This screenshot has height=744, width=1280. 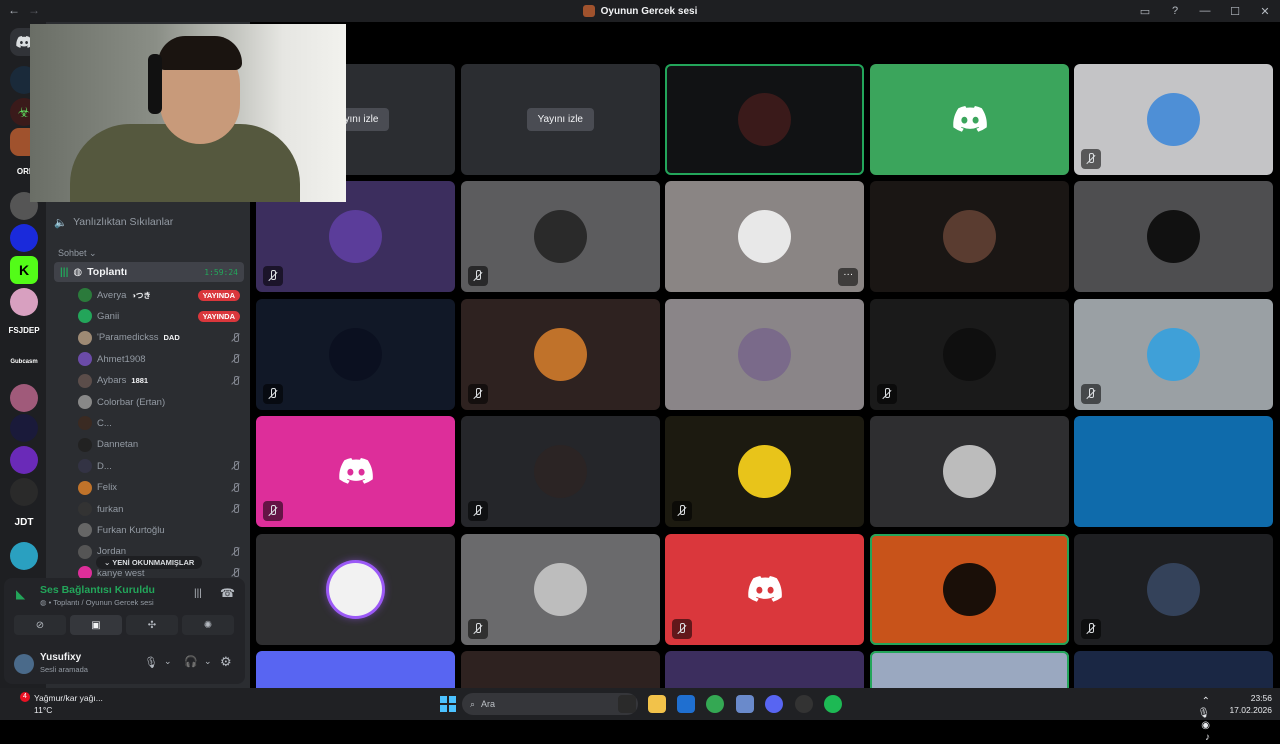 What do you see at coordinates (97, 602) in the screenshot?
I see `connection-location: ◍ • Toplantı / Oyunun Gercek sesi` at bounding box center [97, 602].